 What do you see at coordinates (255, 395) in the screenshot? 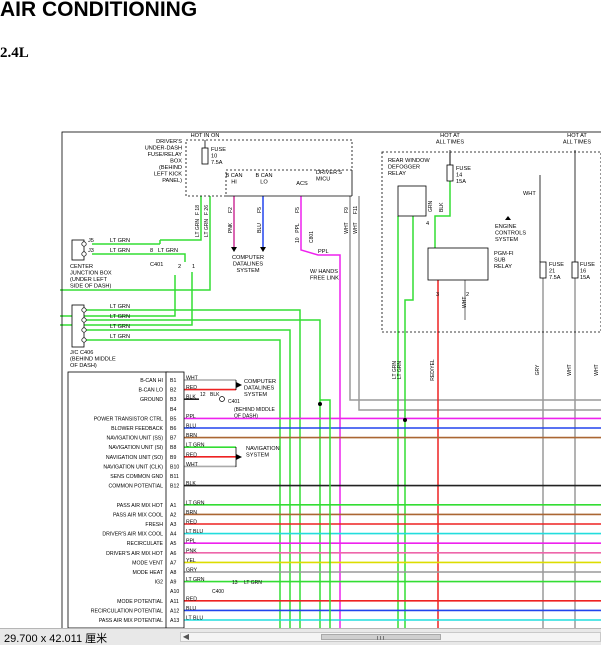
I see `computer-datalines-bottom-label: SYSTEM` at bounding box center [255, 395].